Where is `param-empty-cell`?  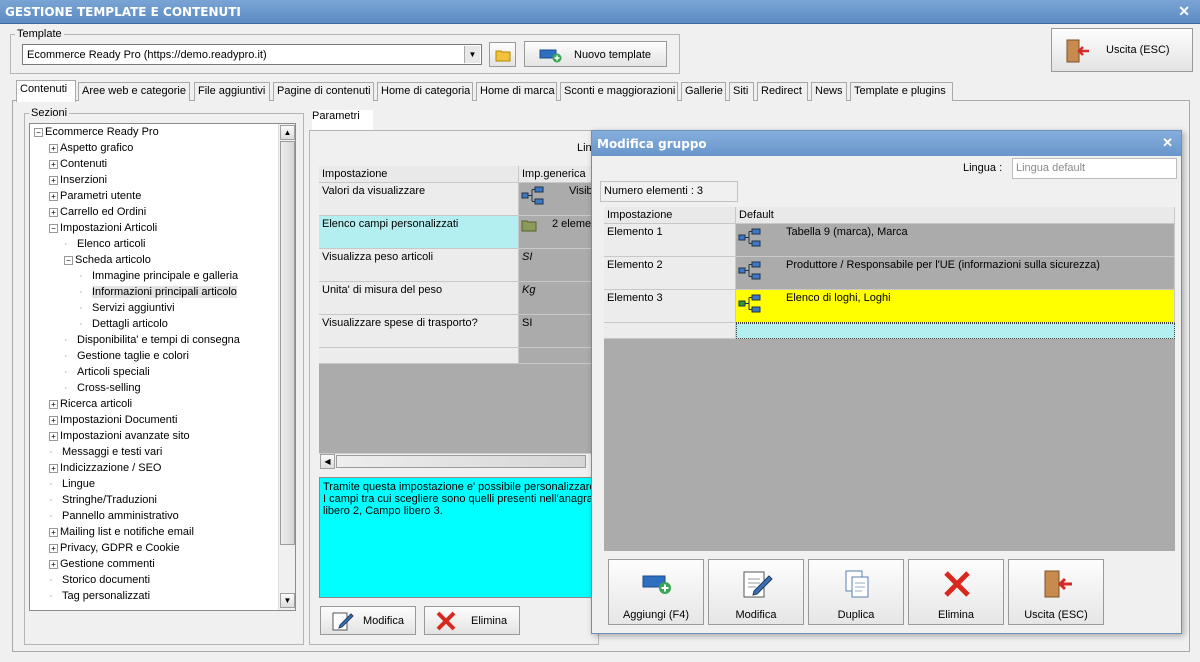 param-empty-cell is located at coordinates (555, 356).